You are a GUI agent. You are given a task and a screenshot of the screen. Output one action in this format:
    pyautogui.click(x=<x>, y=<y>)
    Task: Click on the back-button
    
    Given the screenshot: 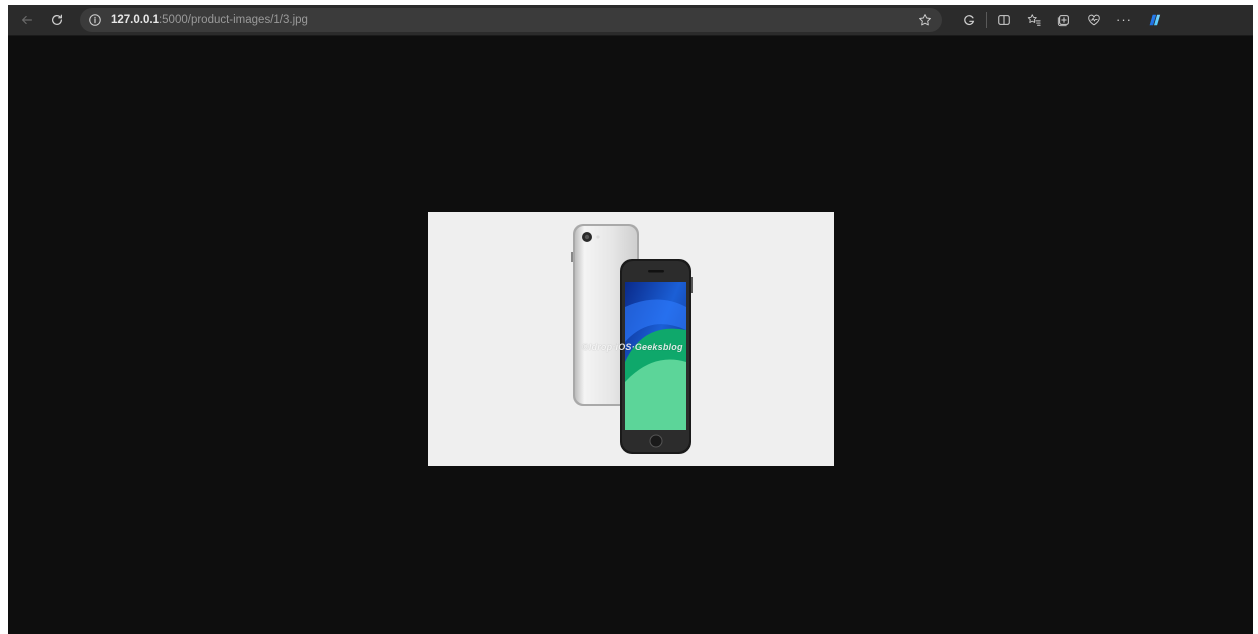 What is the action you would take?
    pyautogui.click(x=27, y=20)
    